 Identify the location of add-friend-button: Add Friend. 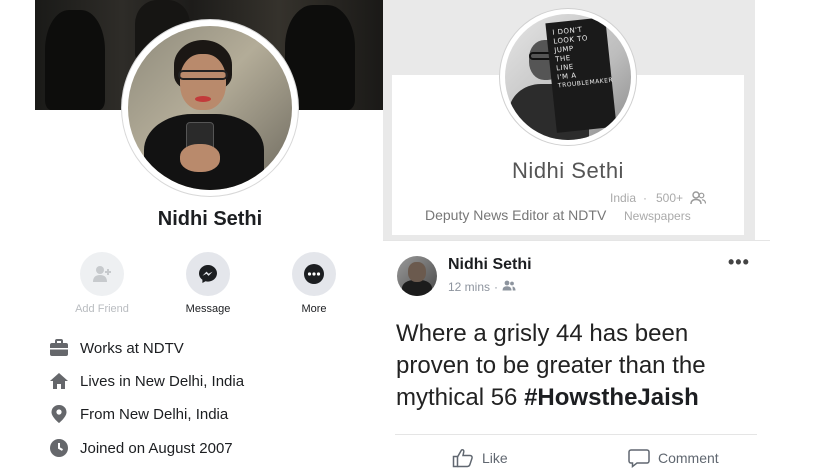
(102, 283).